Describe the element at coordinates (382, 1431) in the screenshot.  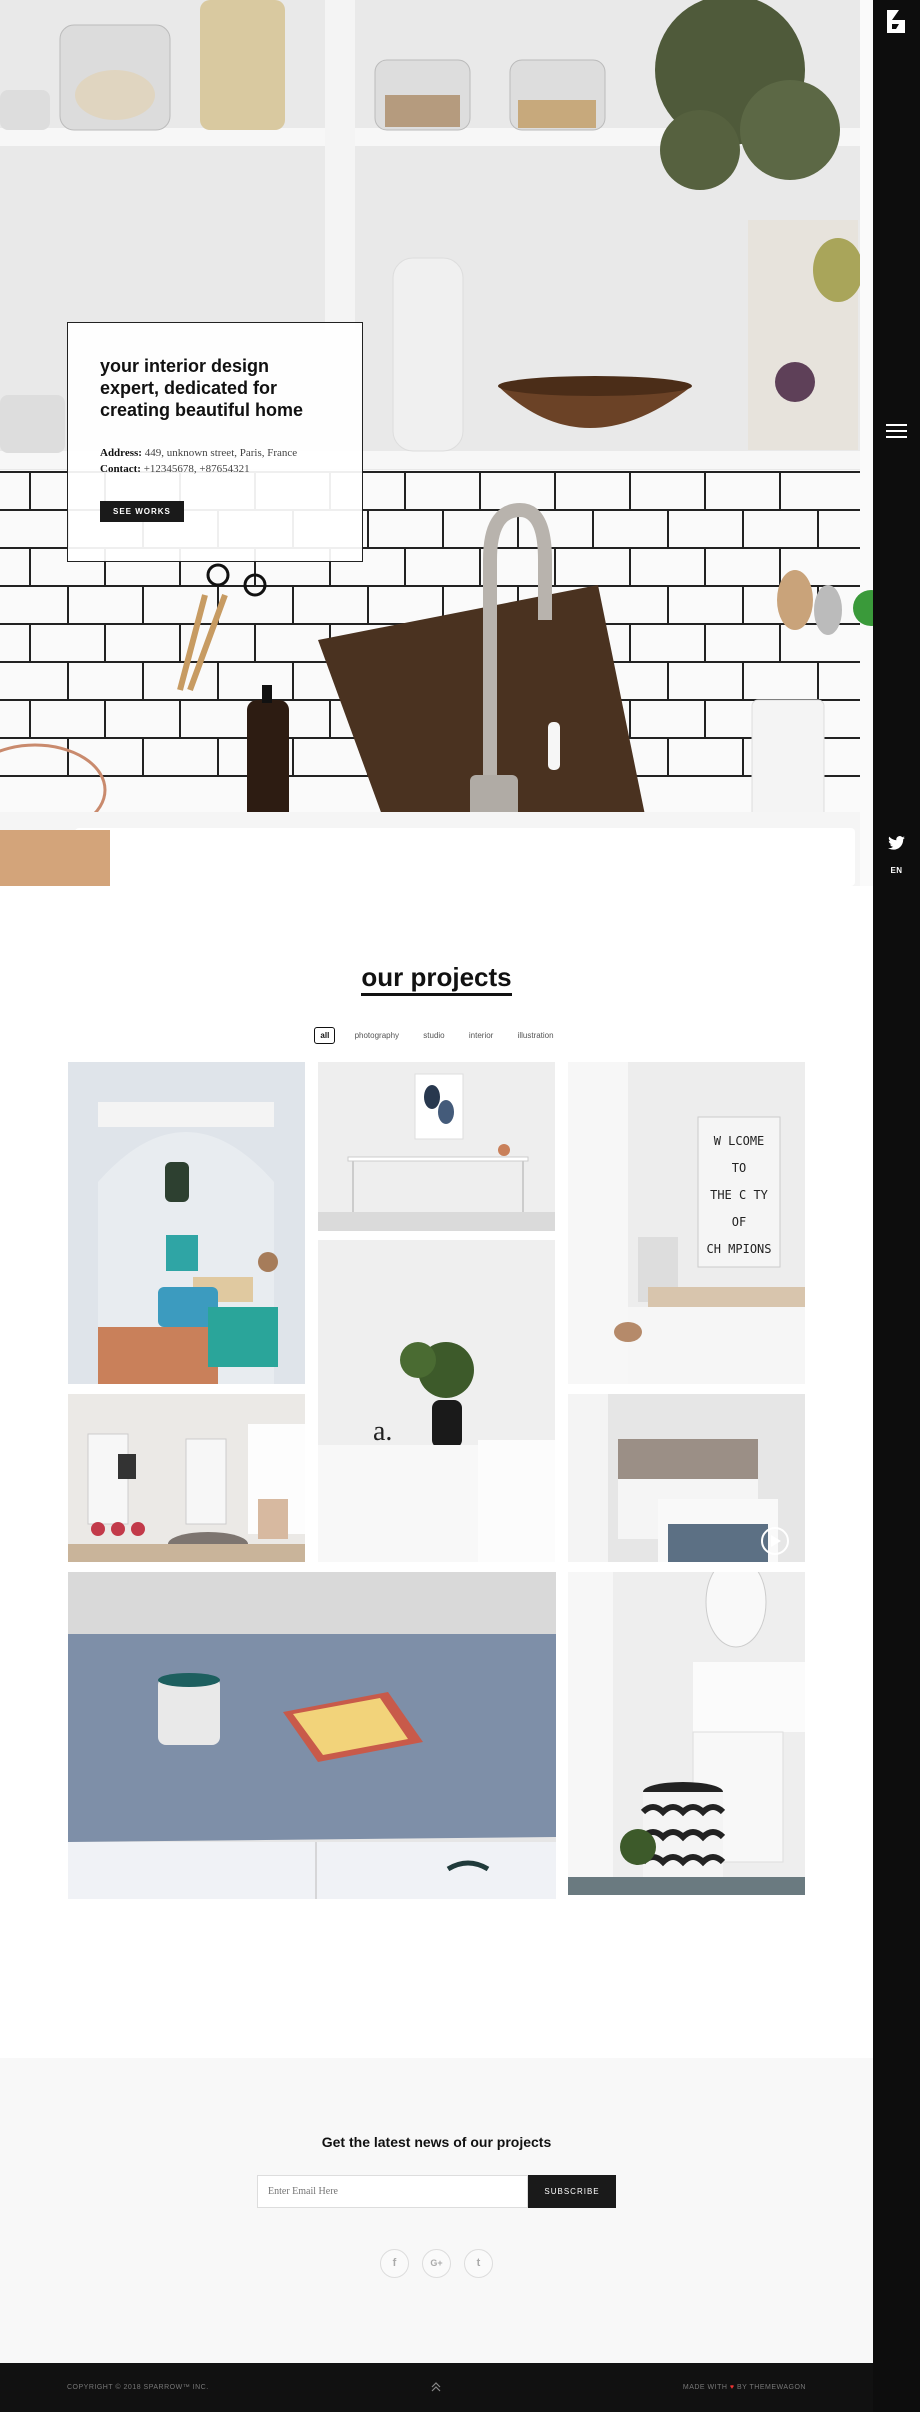
I see `svg-text: a.` at that location.